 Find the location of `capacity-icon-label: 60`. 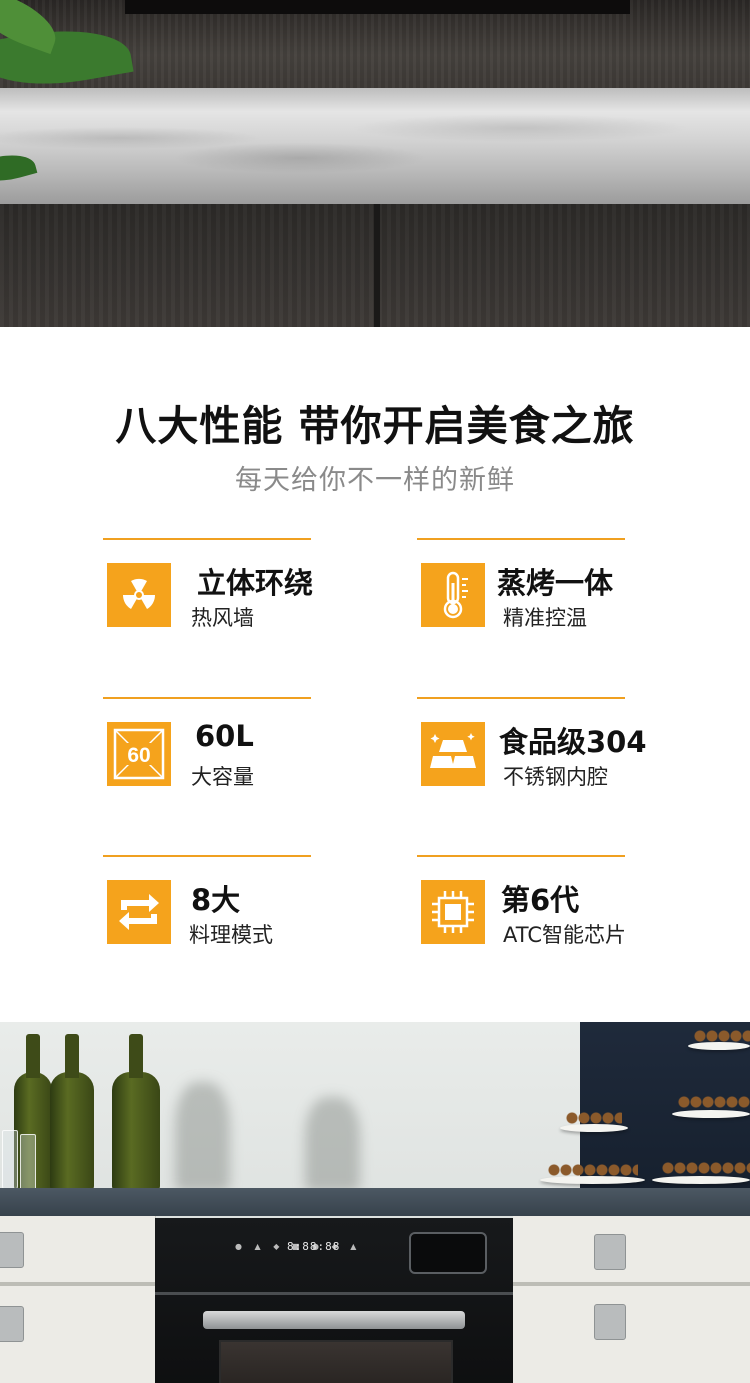

capacity-icon-label: 60 is located at coordinates (138, 755).